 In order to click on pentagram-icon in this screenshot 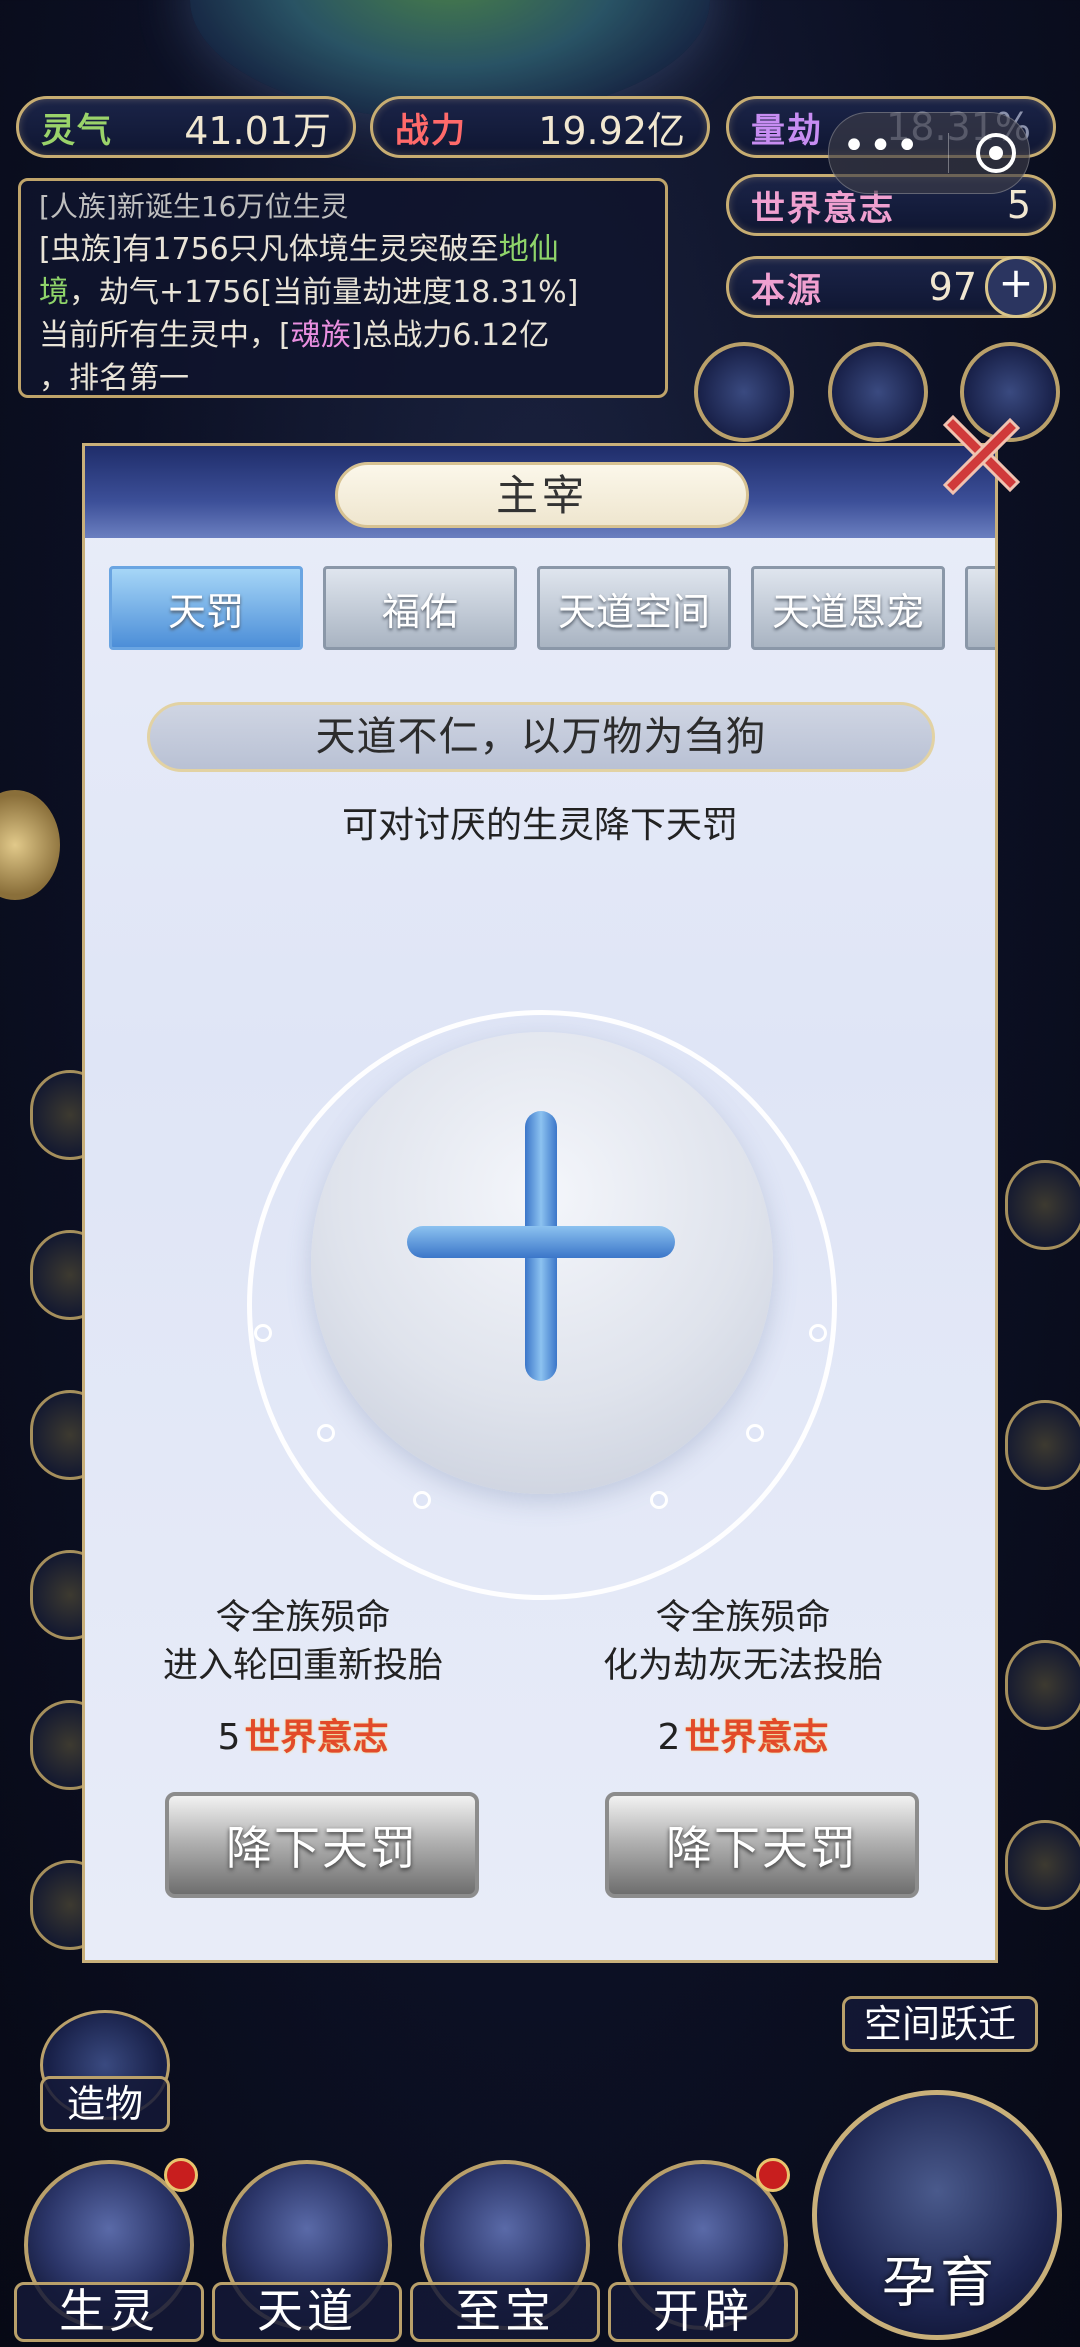, I will do `click(30, 845)`.